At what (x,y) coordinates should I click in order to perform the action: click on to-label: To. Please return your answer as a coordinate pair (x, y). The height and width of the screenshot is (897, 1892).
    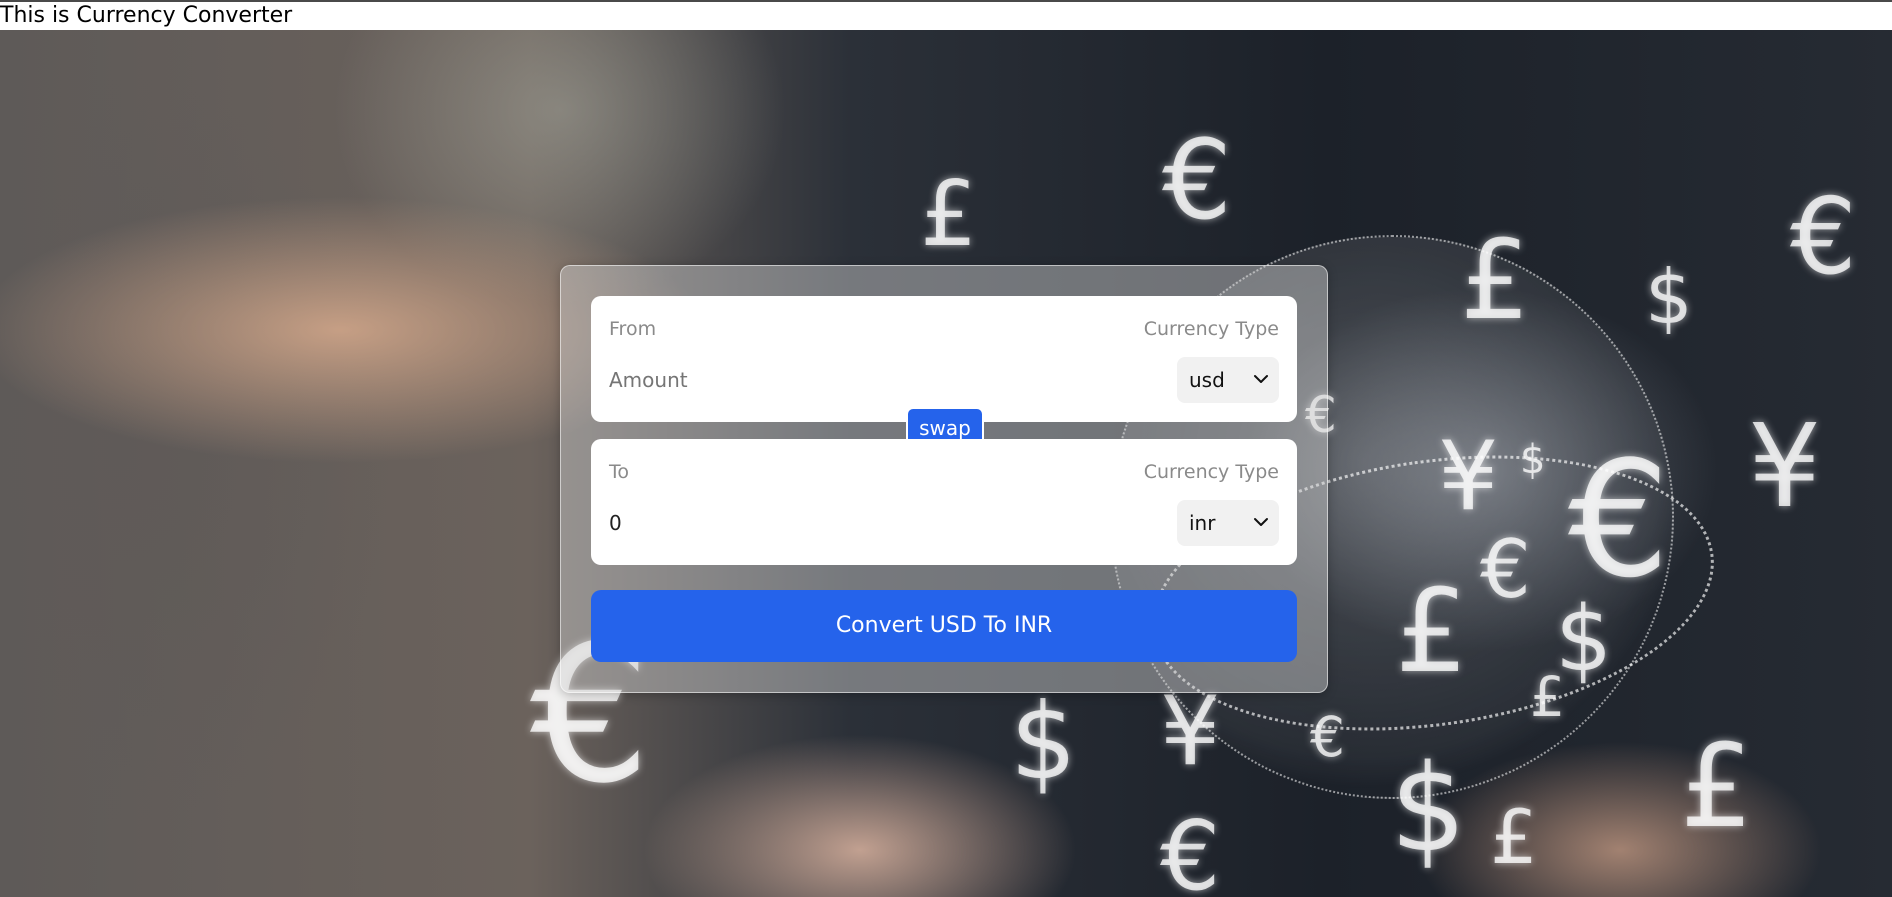
    Looking at the image, I should click on (619, 472).